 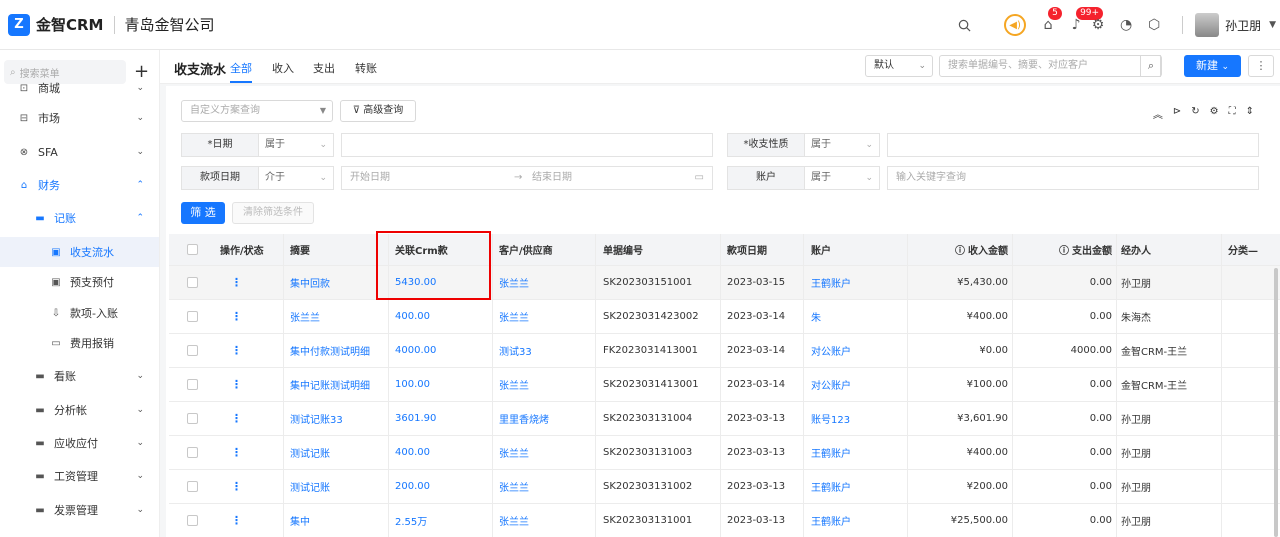 I want to click on cell-summary: 张兰兰, so click(x=305, y=316).